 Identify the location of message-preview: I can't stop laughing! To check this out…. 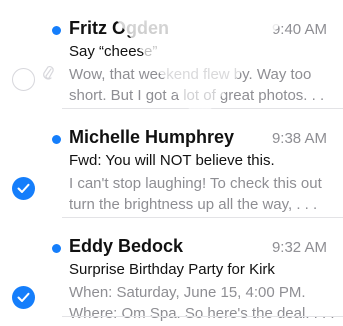
(204, 194).